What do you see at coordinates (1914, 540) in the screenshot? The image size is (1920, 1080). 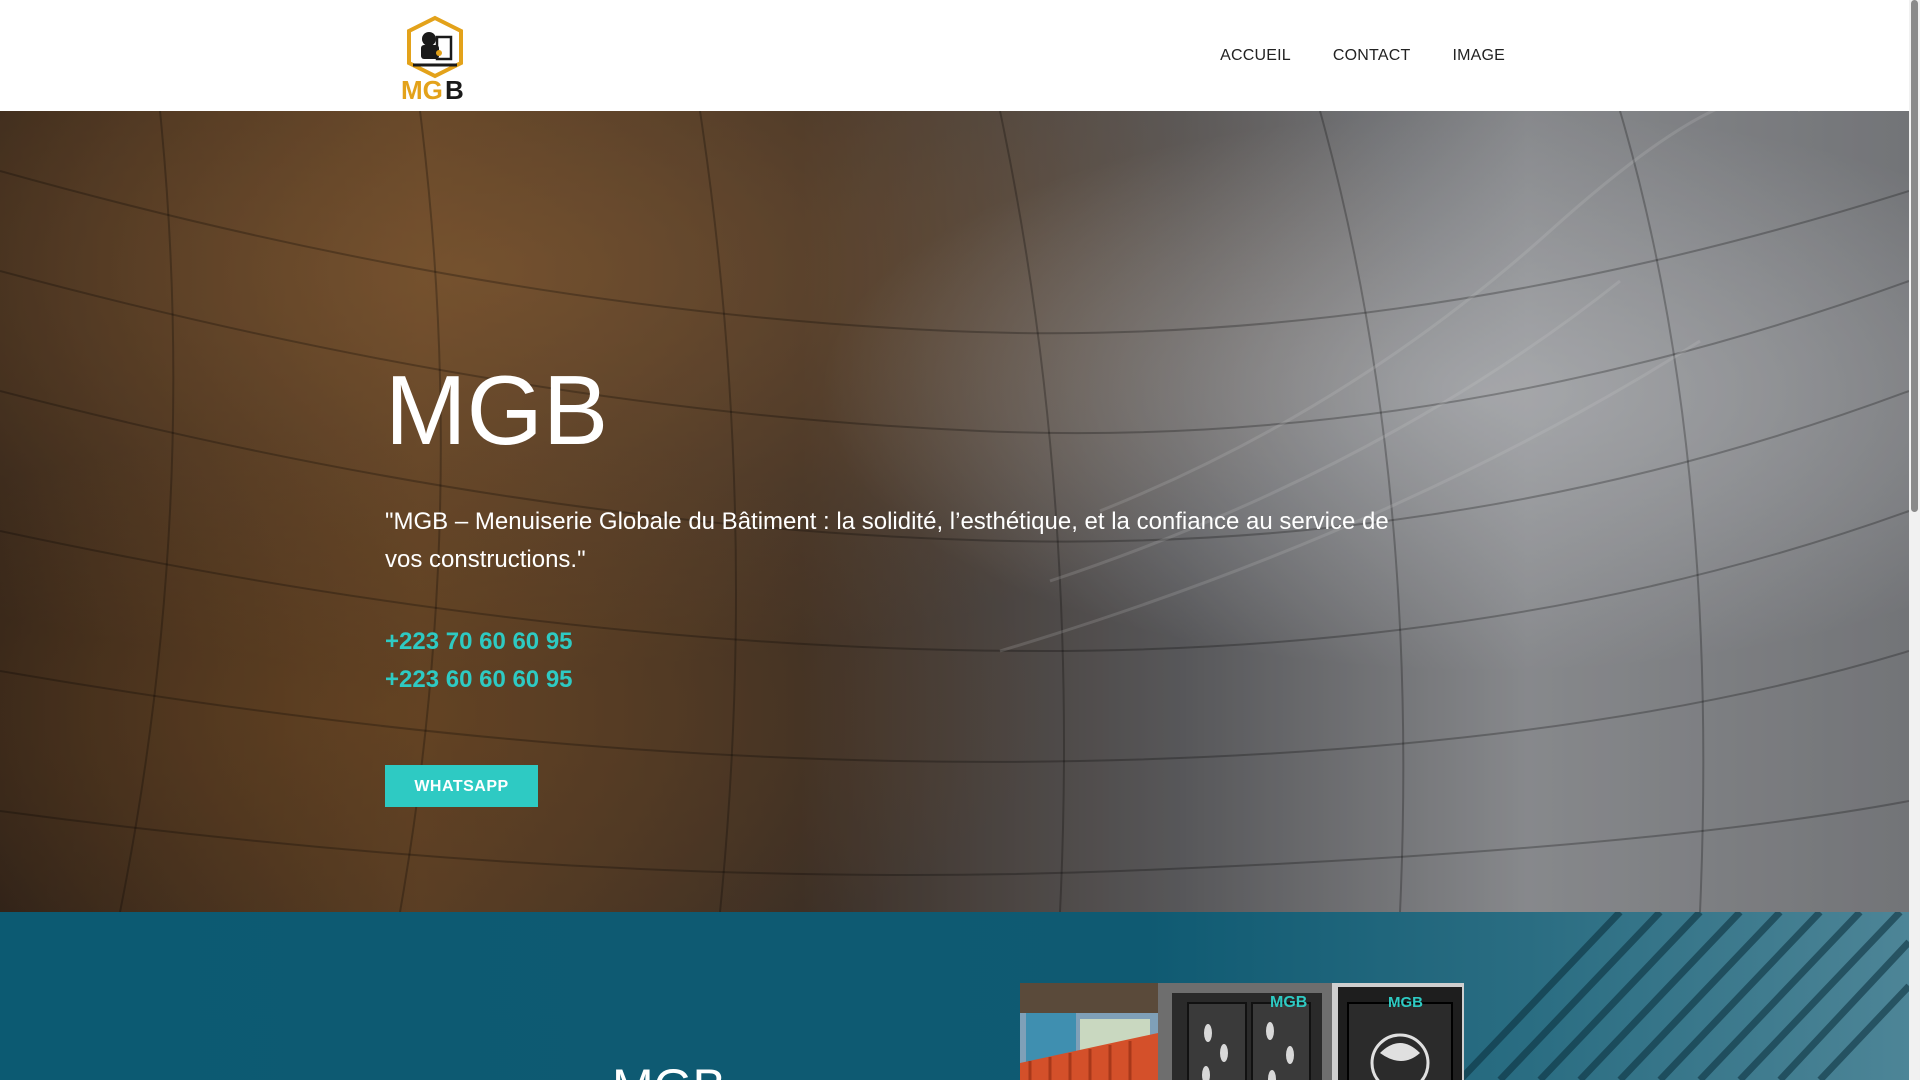 I see `page-scrollbar` at bounding box center [1914, 540].